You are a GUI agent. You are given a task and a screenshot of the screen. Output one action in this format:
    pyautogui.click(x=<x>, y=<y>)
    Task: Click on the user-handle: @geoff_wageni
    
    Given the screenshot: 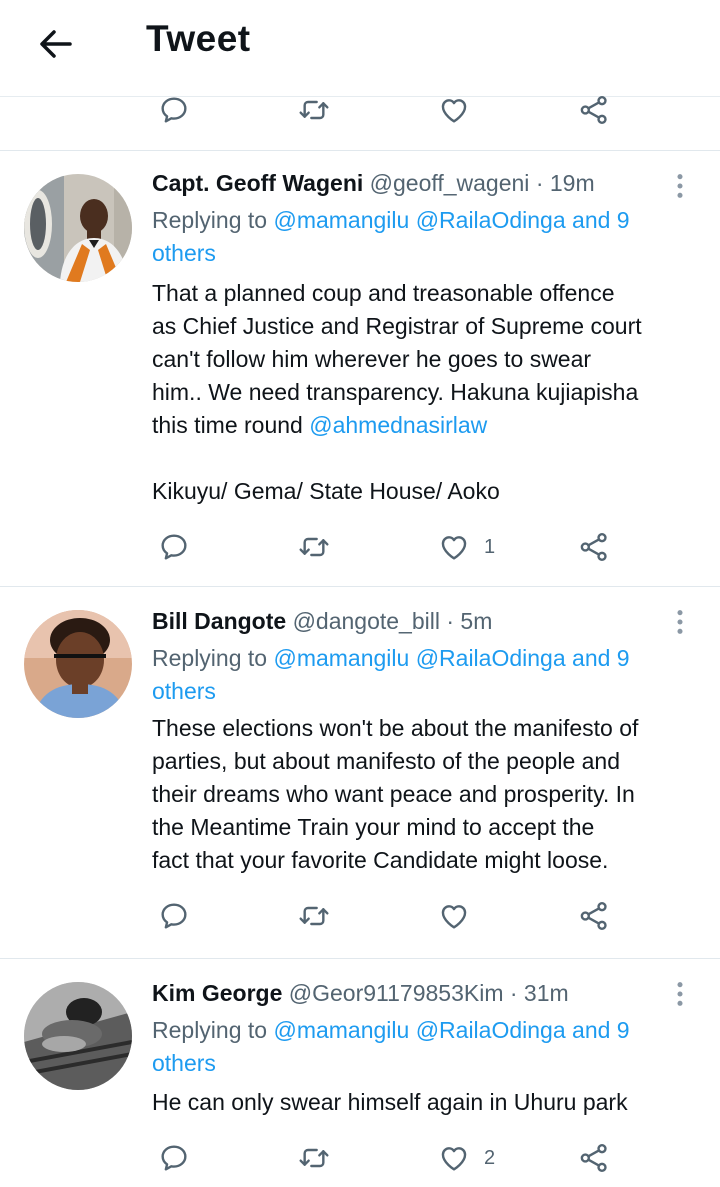 What is the action you would take?
    pyautogui.click(x=450, y=183)
    